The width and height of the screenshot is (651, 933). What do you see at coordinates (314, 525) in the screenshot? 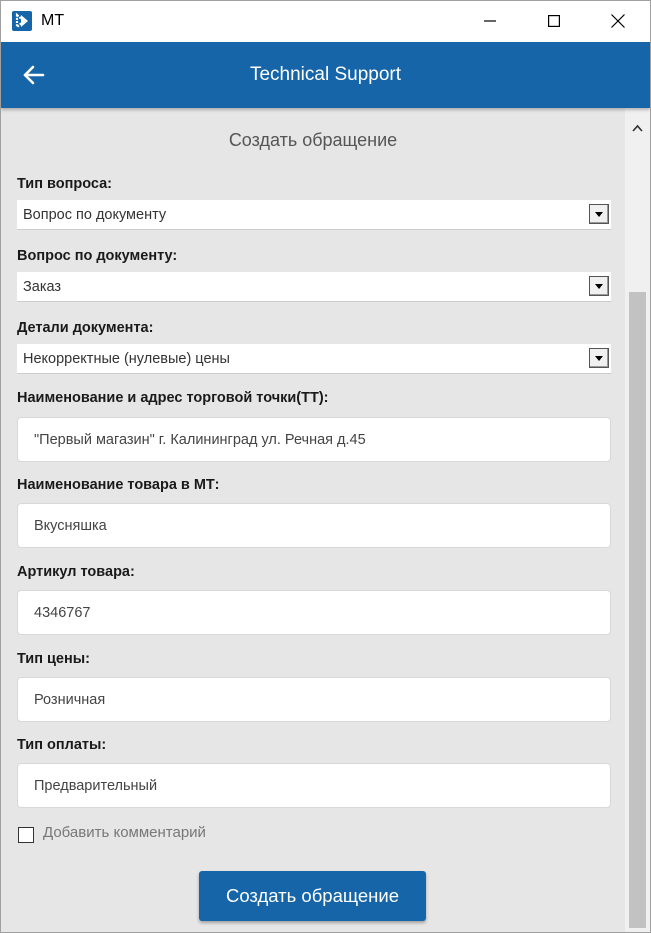
I see `product-name-input` at bounding box center [314, 525].